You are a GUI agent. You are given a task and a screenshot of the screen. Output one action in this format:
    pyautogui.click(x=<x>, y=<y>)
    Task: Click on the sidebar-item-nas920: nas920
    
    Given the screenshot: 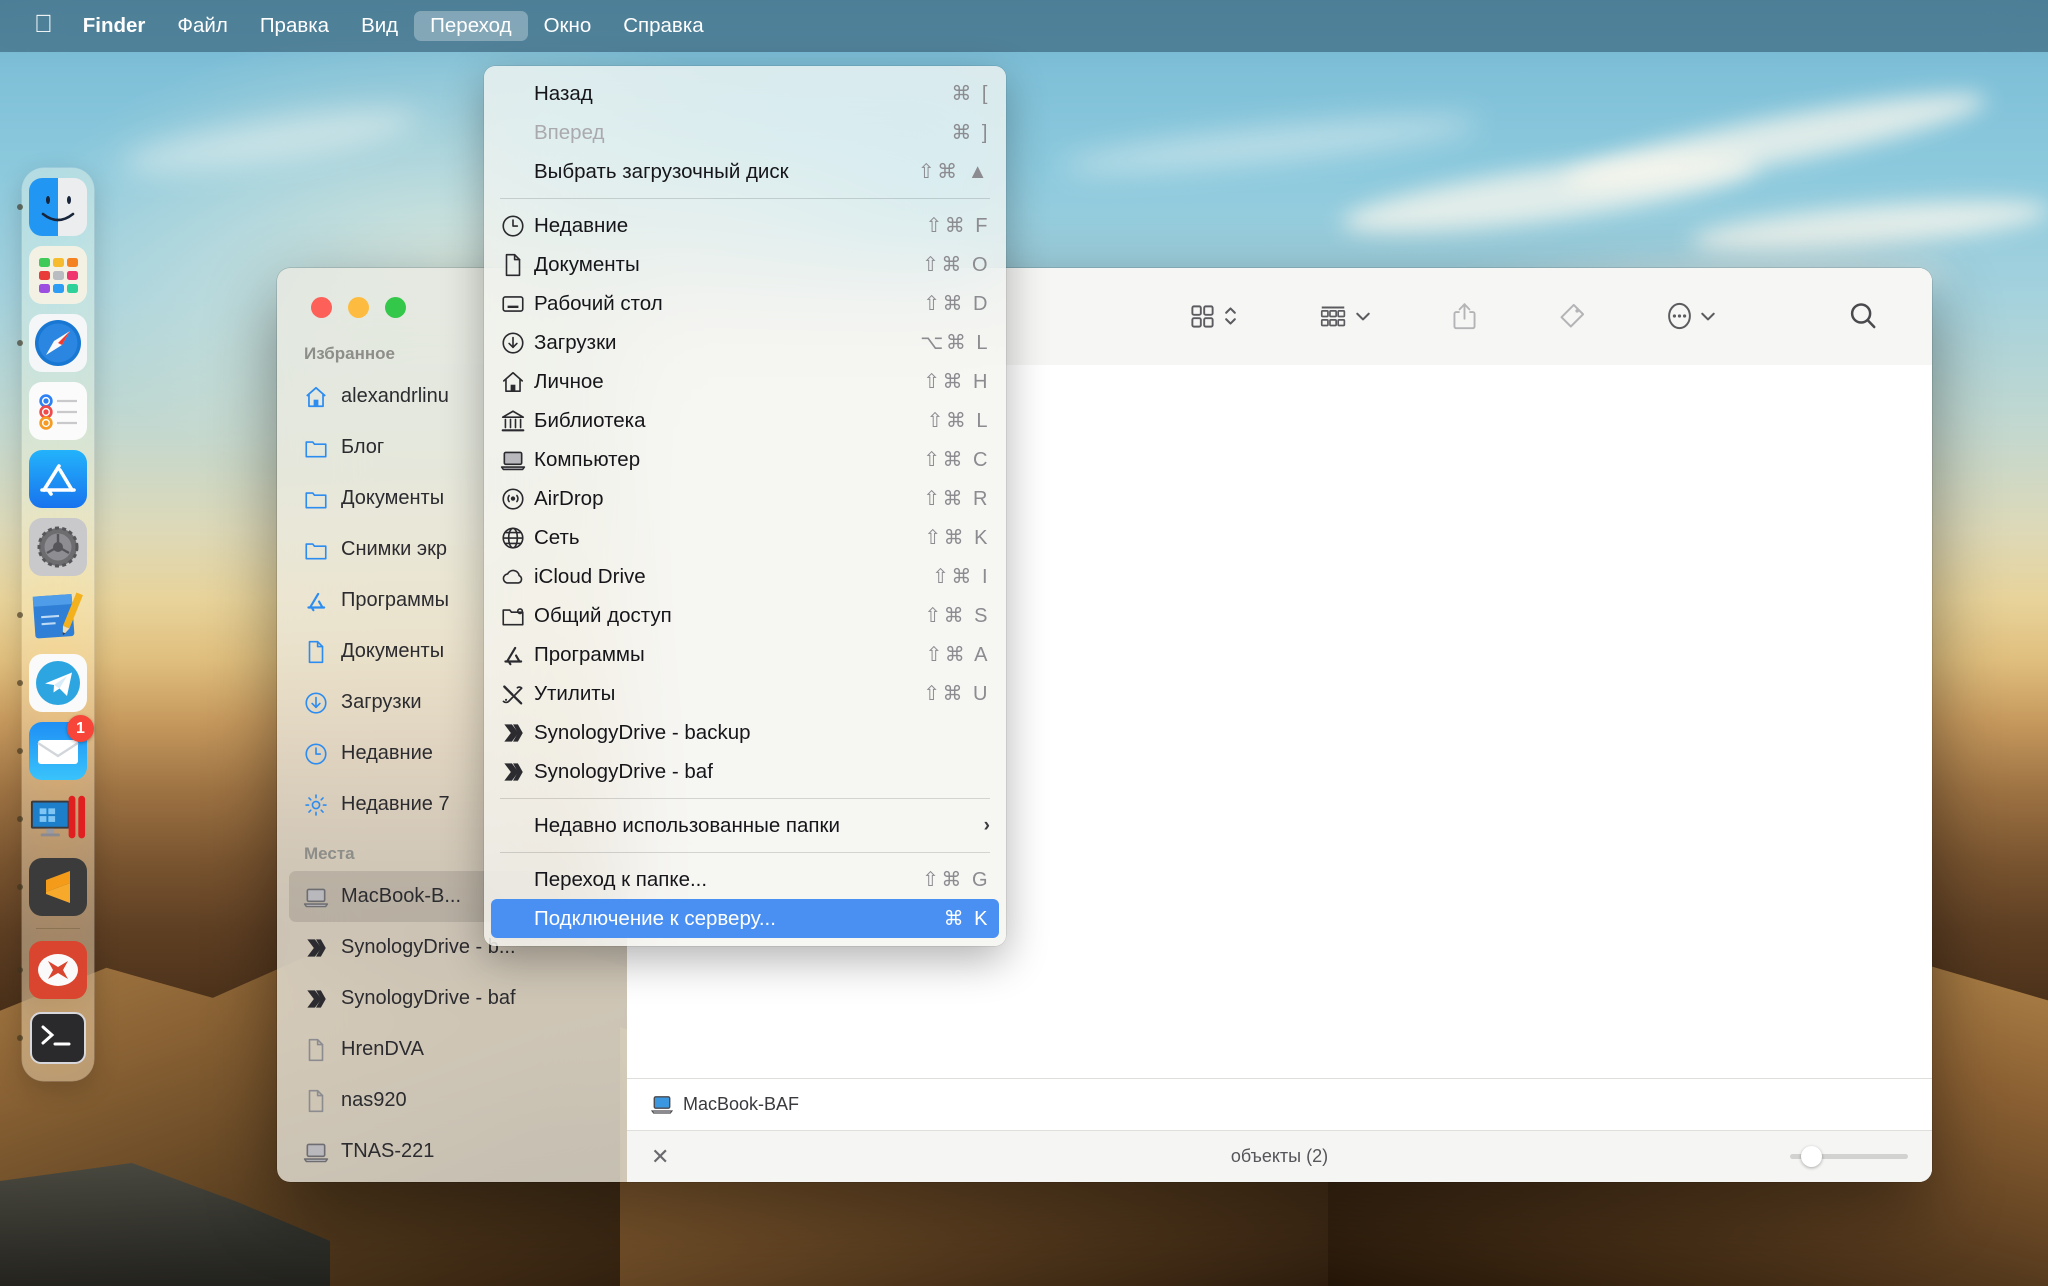 What is the action you would take?
    pyautogui.click(x=452, y=1100)
    